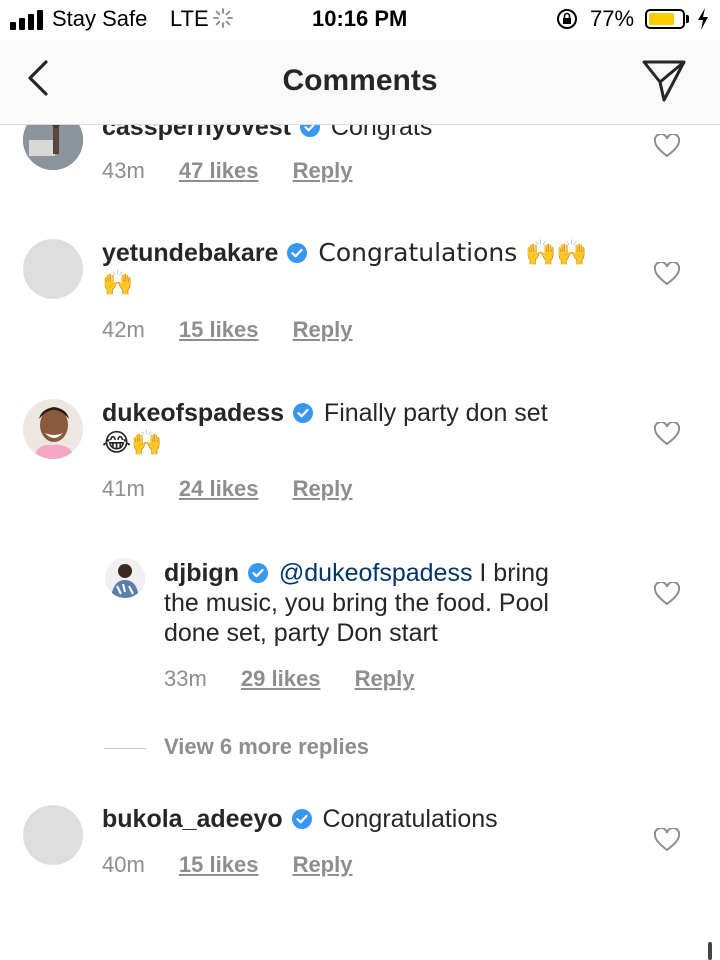 The width and height of the screenshot is (720, 960). Describe the element at coordinates (193, 413) in the screenshot. I see `comment-username: dukeofspadess` at that location.